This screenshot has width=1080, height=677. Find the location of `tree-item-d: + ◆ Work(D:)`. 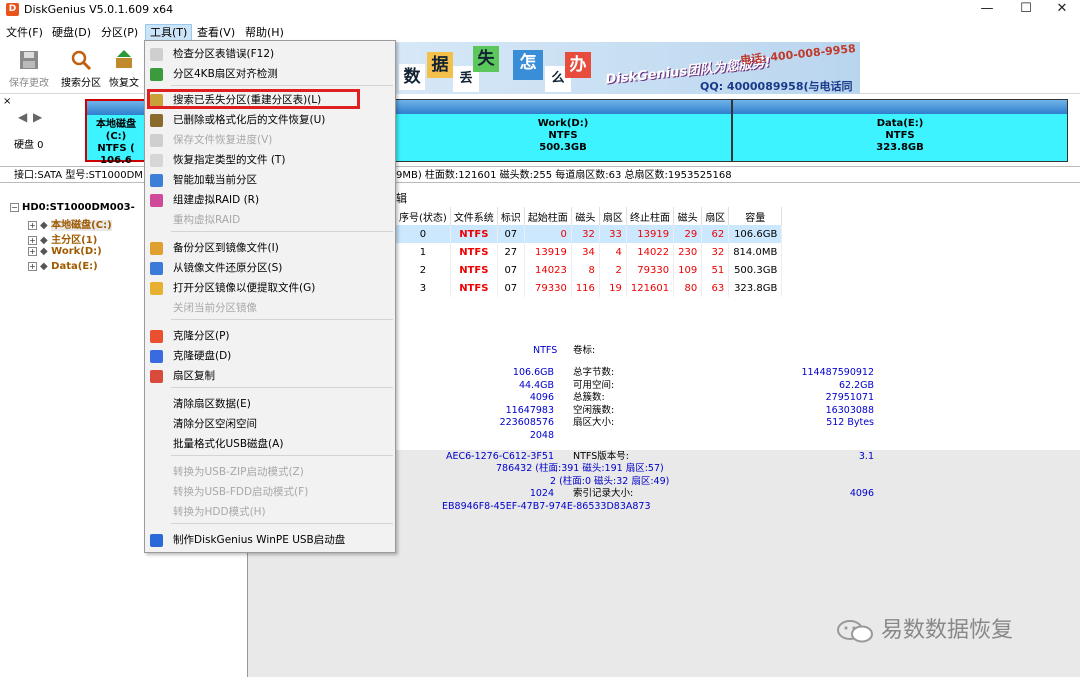

tree-item-d: + ◆ Work(D:) is located at coordinates (65, 251).